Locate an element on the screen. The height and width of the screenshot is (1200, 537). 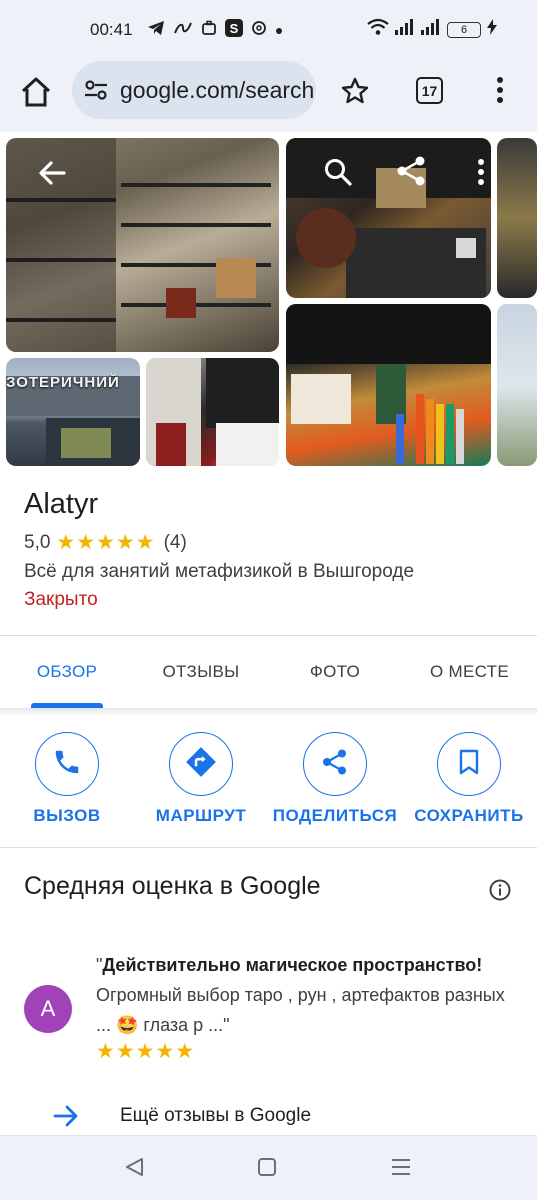
home-icon is located at coordinates (36, 92).